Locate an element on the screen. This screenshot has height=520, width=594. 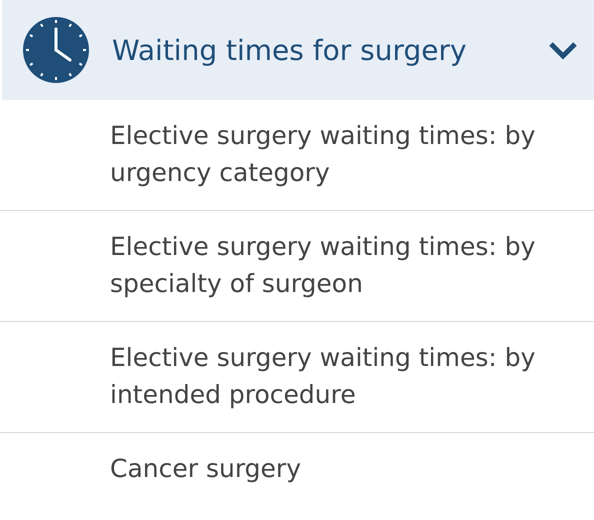
menu-link: Cancer surgery is located at coordinates (297, 469).